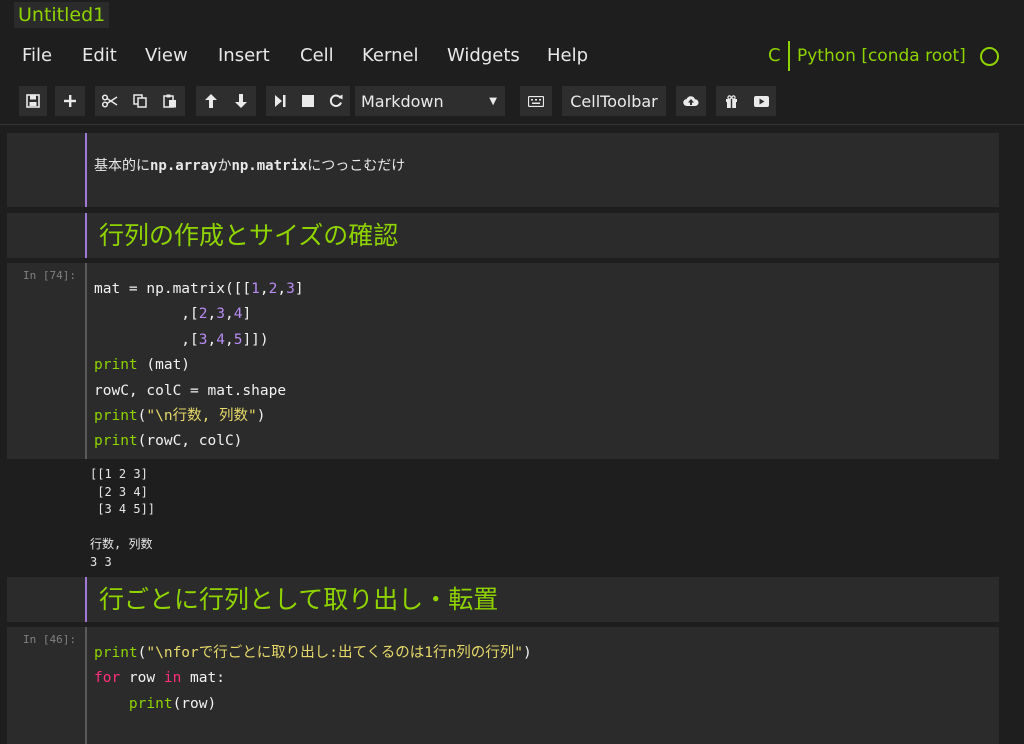  I want to click on arrow-up-icon, so click(211, 101).